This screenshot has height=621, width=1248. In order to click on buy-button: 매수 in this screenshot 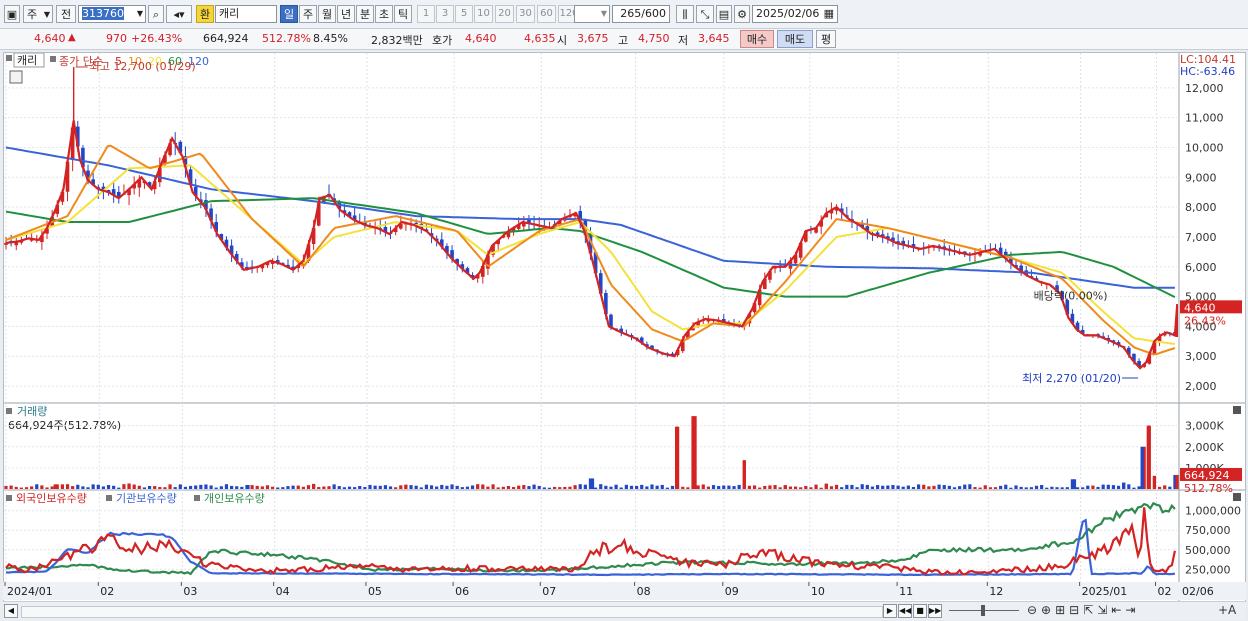, I will do `click(757, 39)`.